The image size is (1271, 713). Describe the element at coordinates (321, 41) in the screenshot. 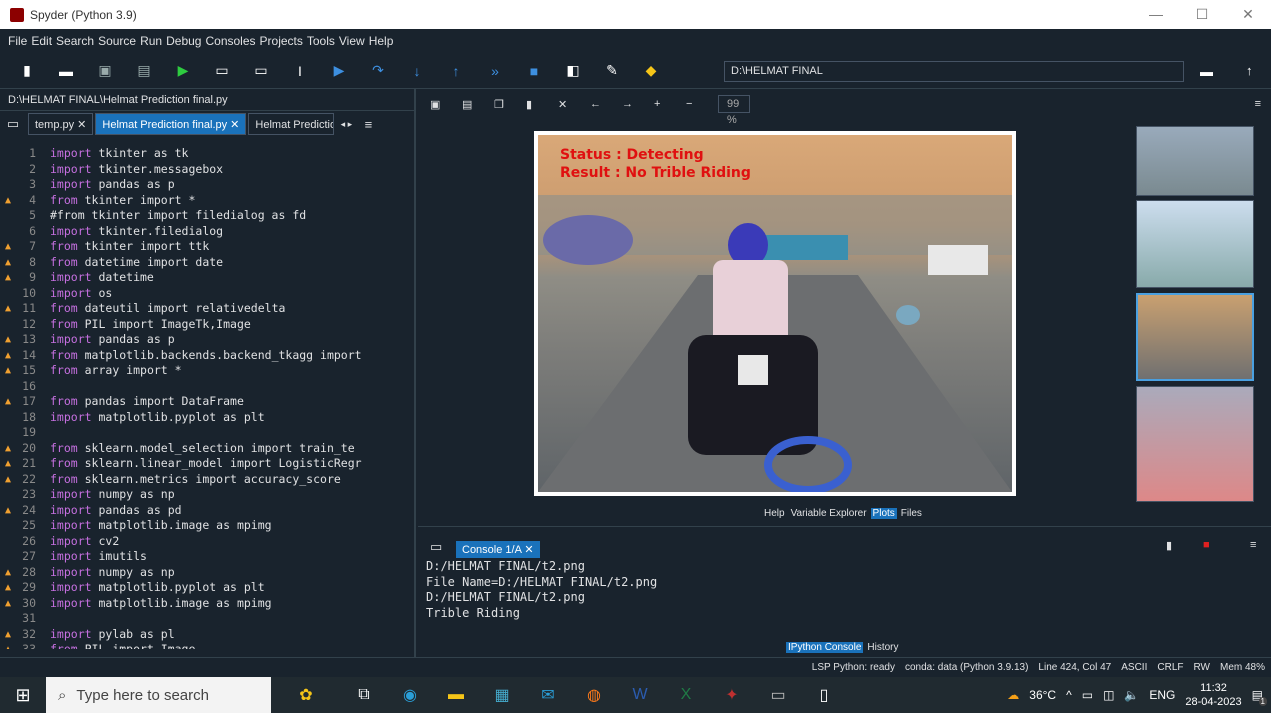

I see `menu-tools: Tools` at that location.